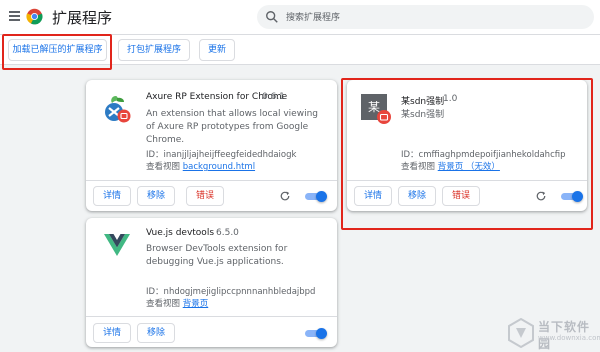  Describe the element at coordinates (118, 109) in the screenshot. I see `axure-icon` at that location.